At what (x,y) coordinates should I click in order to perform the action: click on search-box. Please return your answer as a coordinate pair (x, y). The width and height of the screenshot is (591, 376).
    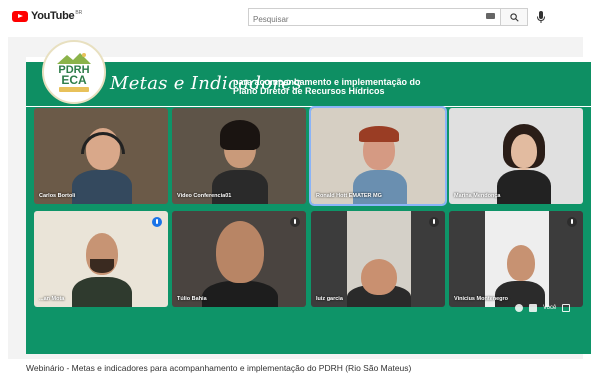
    Looking at the image, I should click on (374, 18).